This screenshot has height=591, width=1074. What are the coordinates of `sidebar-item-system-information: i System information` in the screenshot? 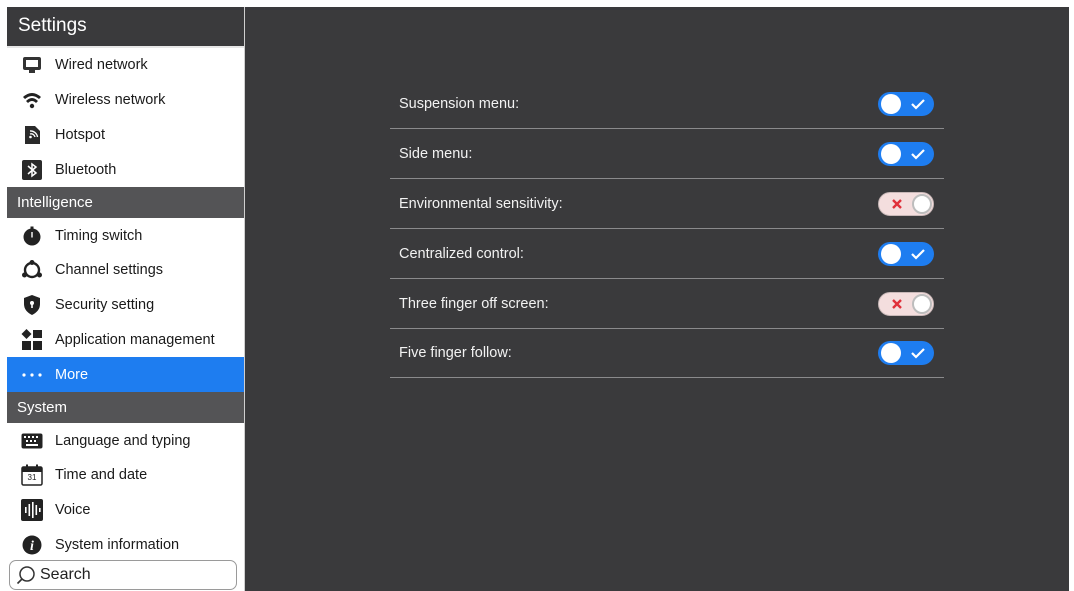 It's located at (125, 545).